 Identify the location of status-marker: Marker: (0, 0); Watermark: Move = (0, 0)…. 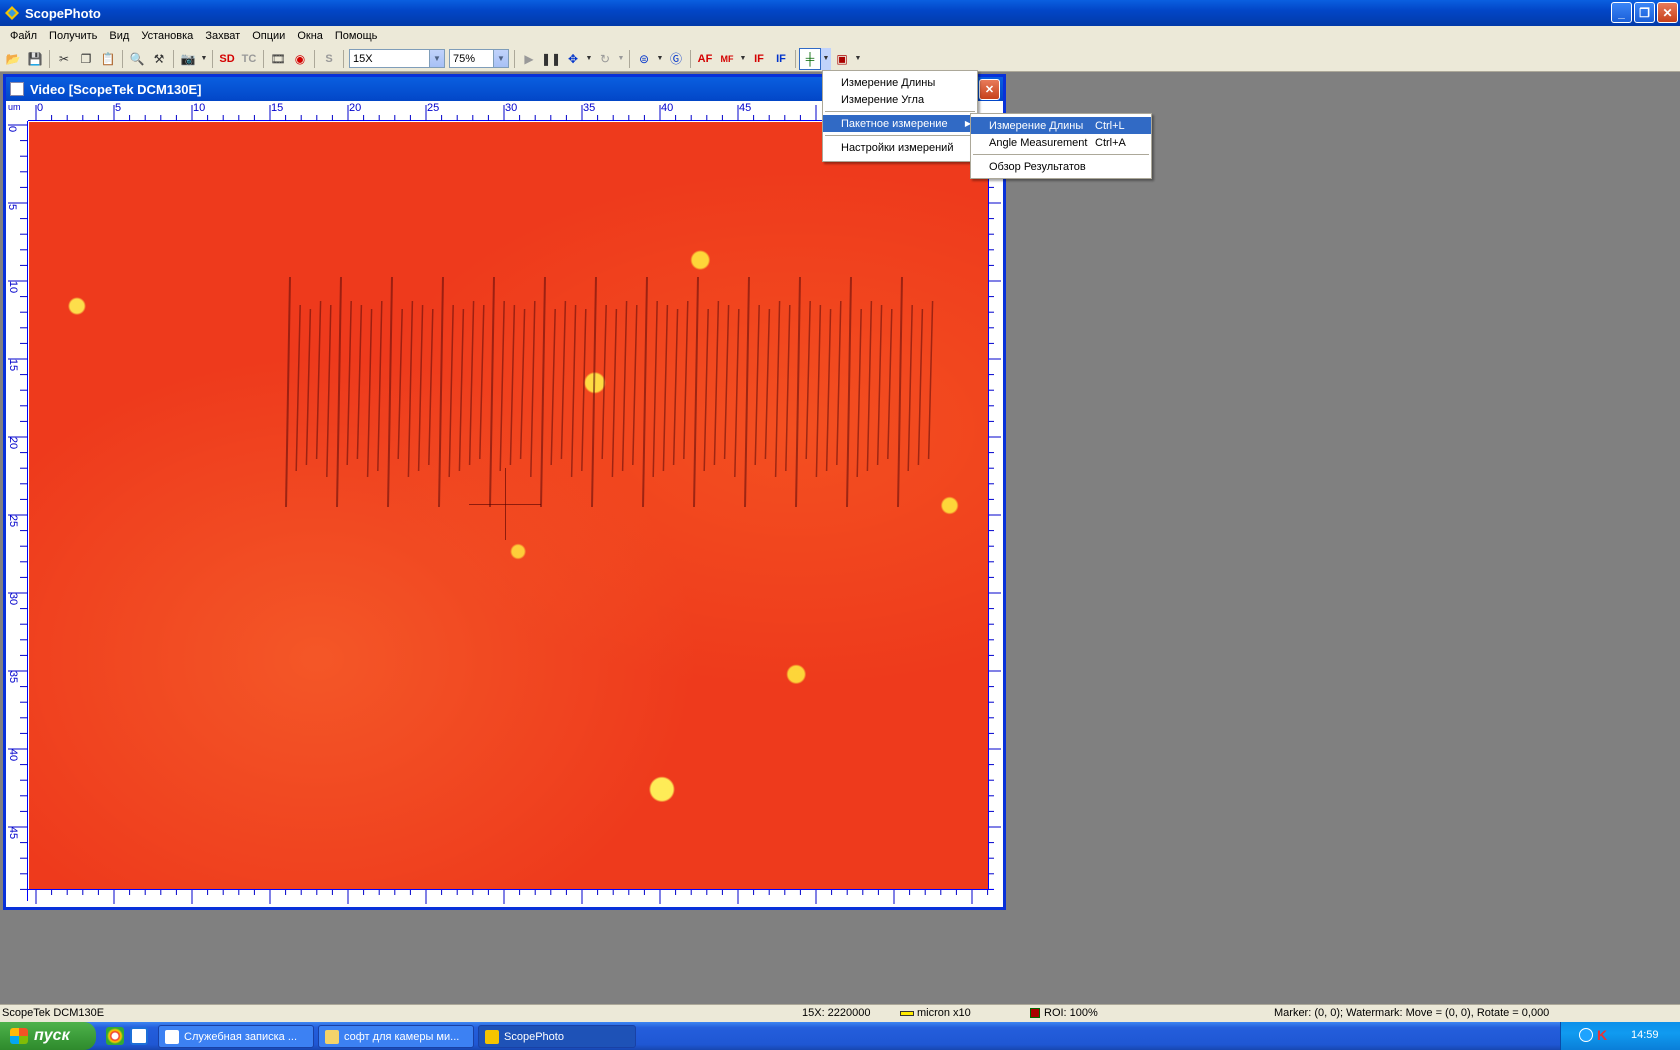
(1412, 1013).